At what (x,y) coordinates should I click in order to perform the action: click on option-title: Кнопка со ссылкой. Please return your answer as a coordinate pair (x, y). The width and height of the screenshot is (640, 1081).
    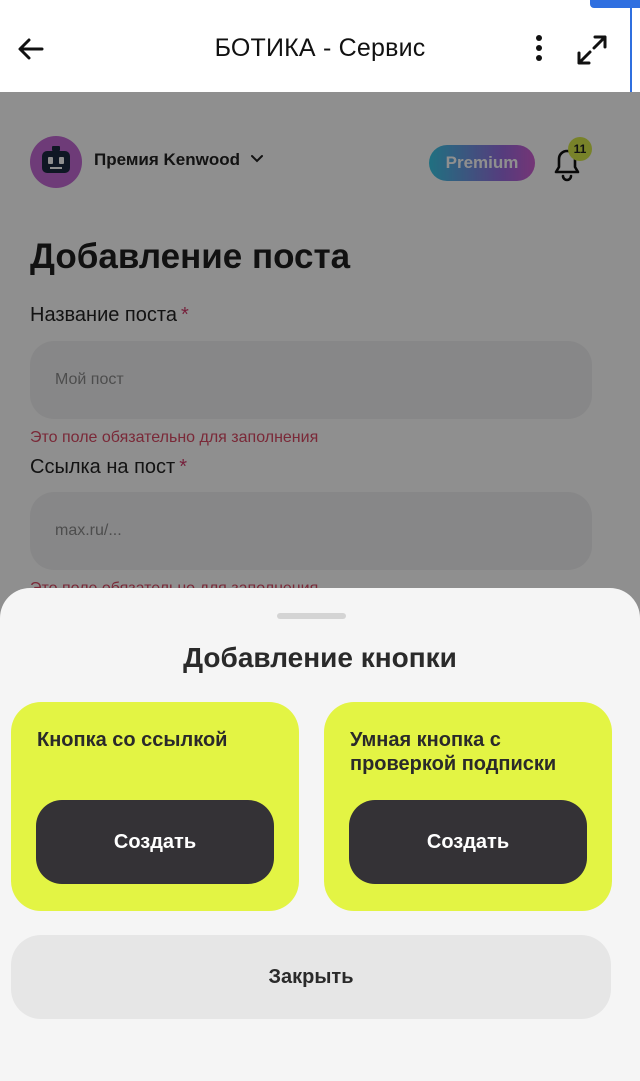
    Looking at the image, I should click on (132, 740).